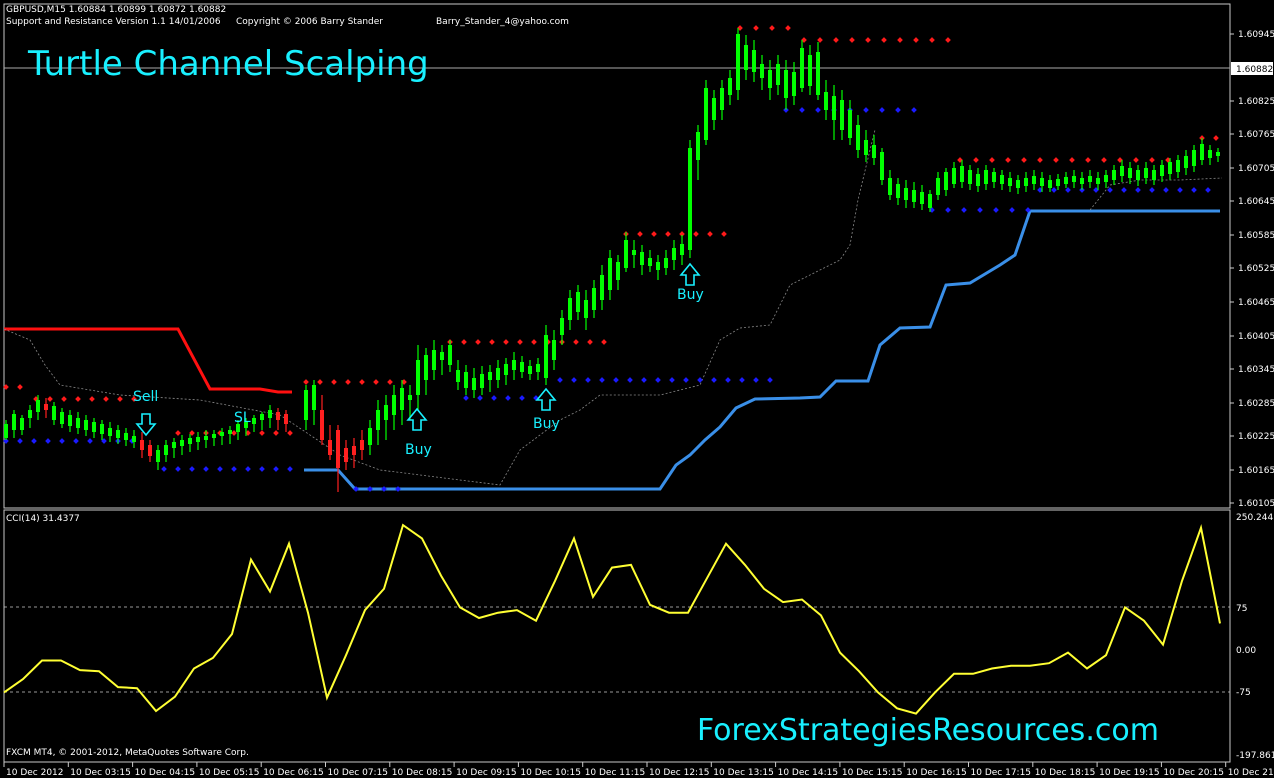  Describe the element at coordinates (1256, 269) in the screenshot. I see `price-tick-label: 1.60525` at that location.